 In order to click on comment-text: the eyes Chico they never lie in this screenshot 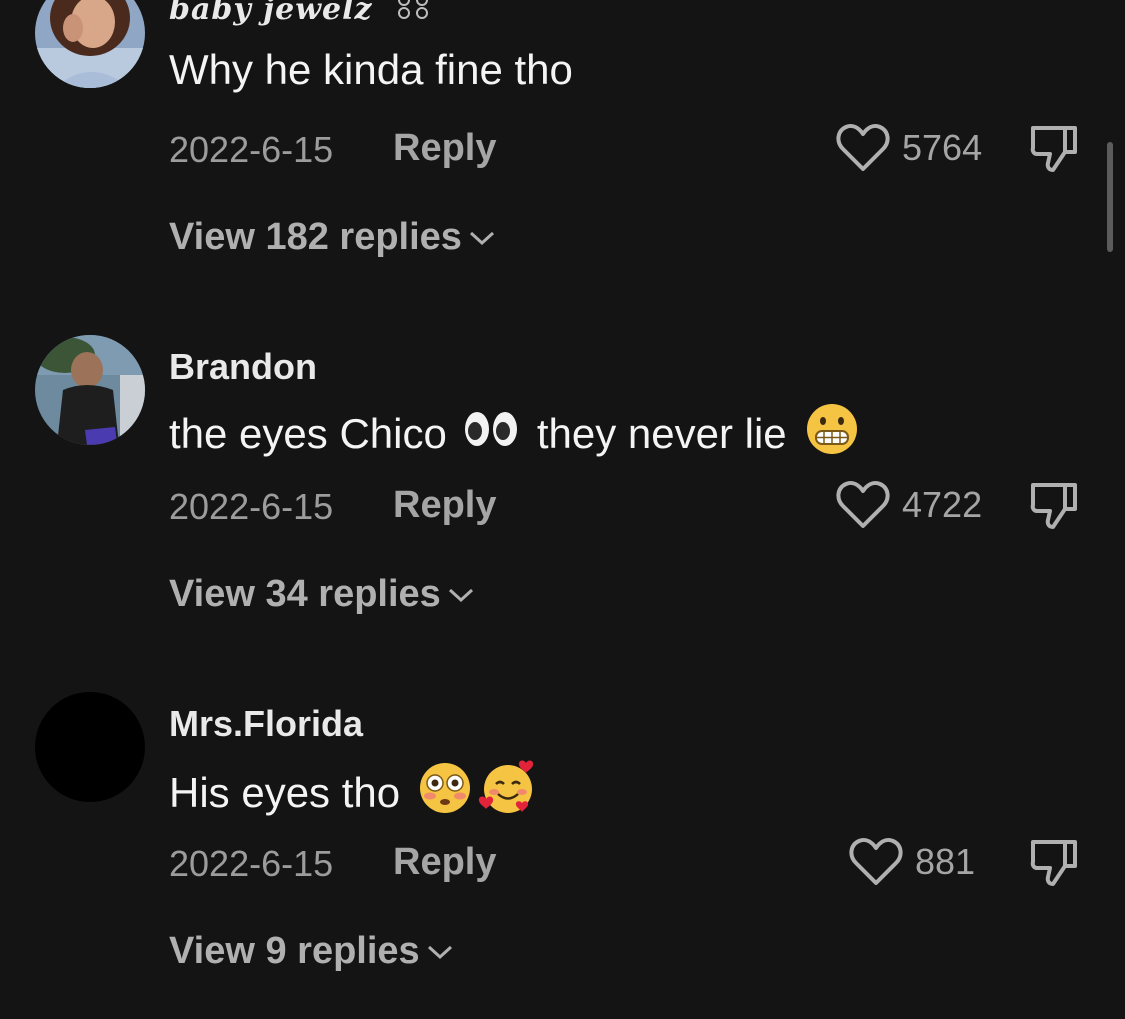, I will do `click(517, 434)`.